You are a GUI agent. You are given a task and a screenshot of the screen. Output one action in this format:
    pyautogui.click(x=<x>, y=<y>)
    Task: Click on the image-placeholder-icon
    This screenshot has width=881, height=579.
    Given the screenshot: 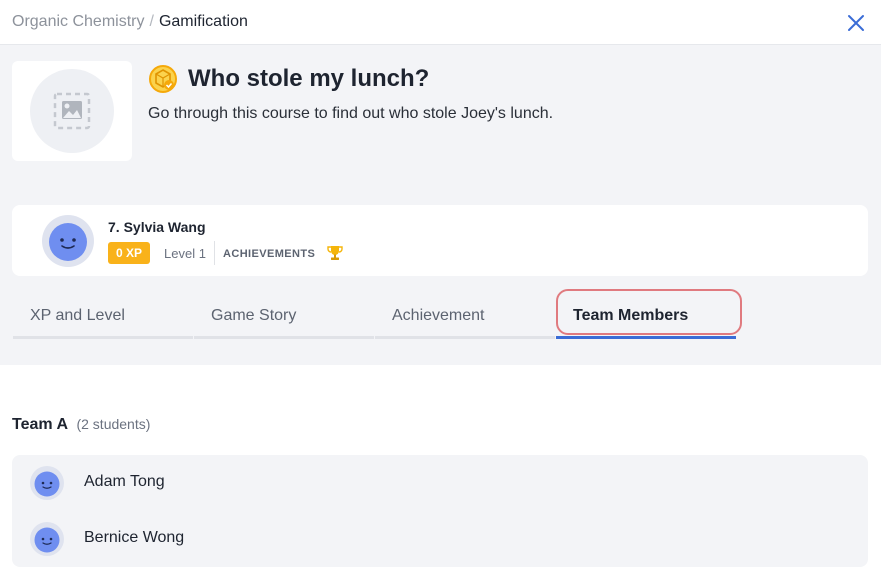 What is the action you would take?
    pyautogui.click(x=72, y=111)
    